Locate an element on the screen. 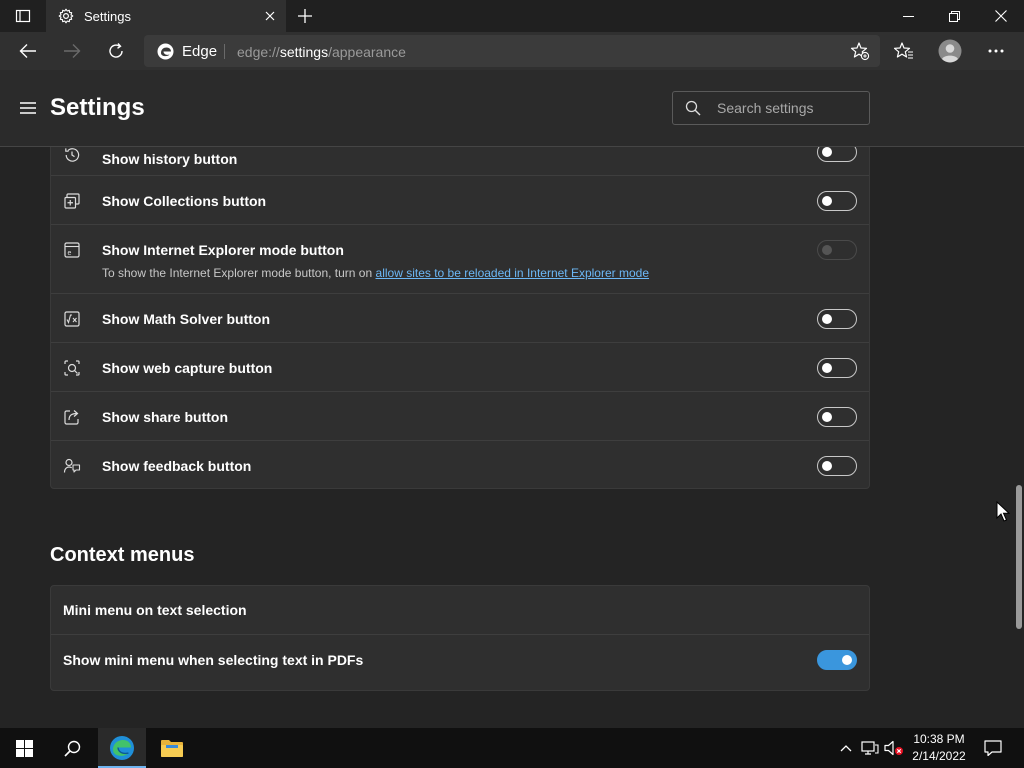 The height and width of the screenshot is (768, 1024). arrow-left-icon is located at coordinates (27, 51).